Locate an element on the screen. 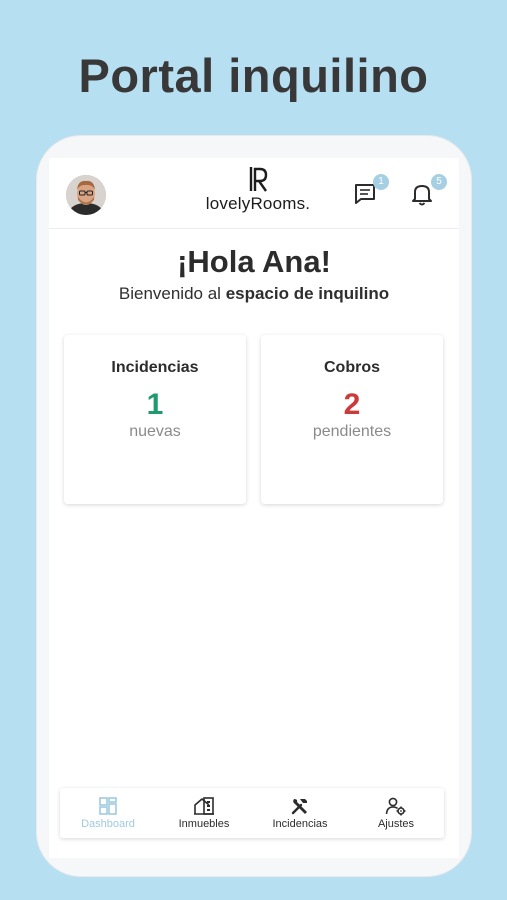 This screenshot has height=900, width=507. nav-inmuebles: Inmuebles is located at coordinates (204, 813).